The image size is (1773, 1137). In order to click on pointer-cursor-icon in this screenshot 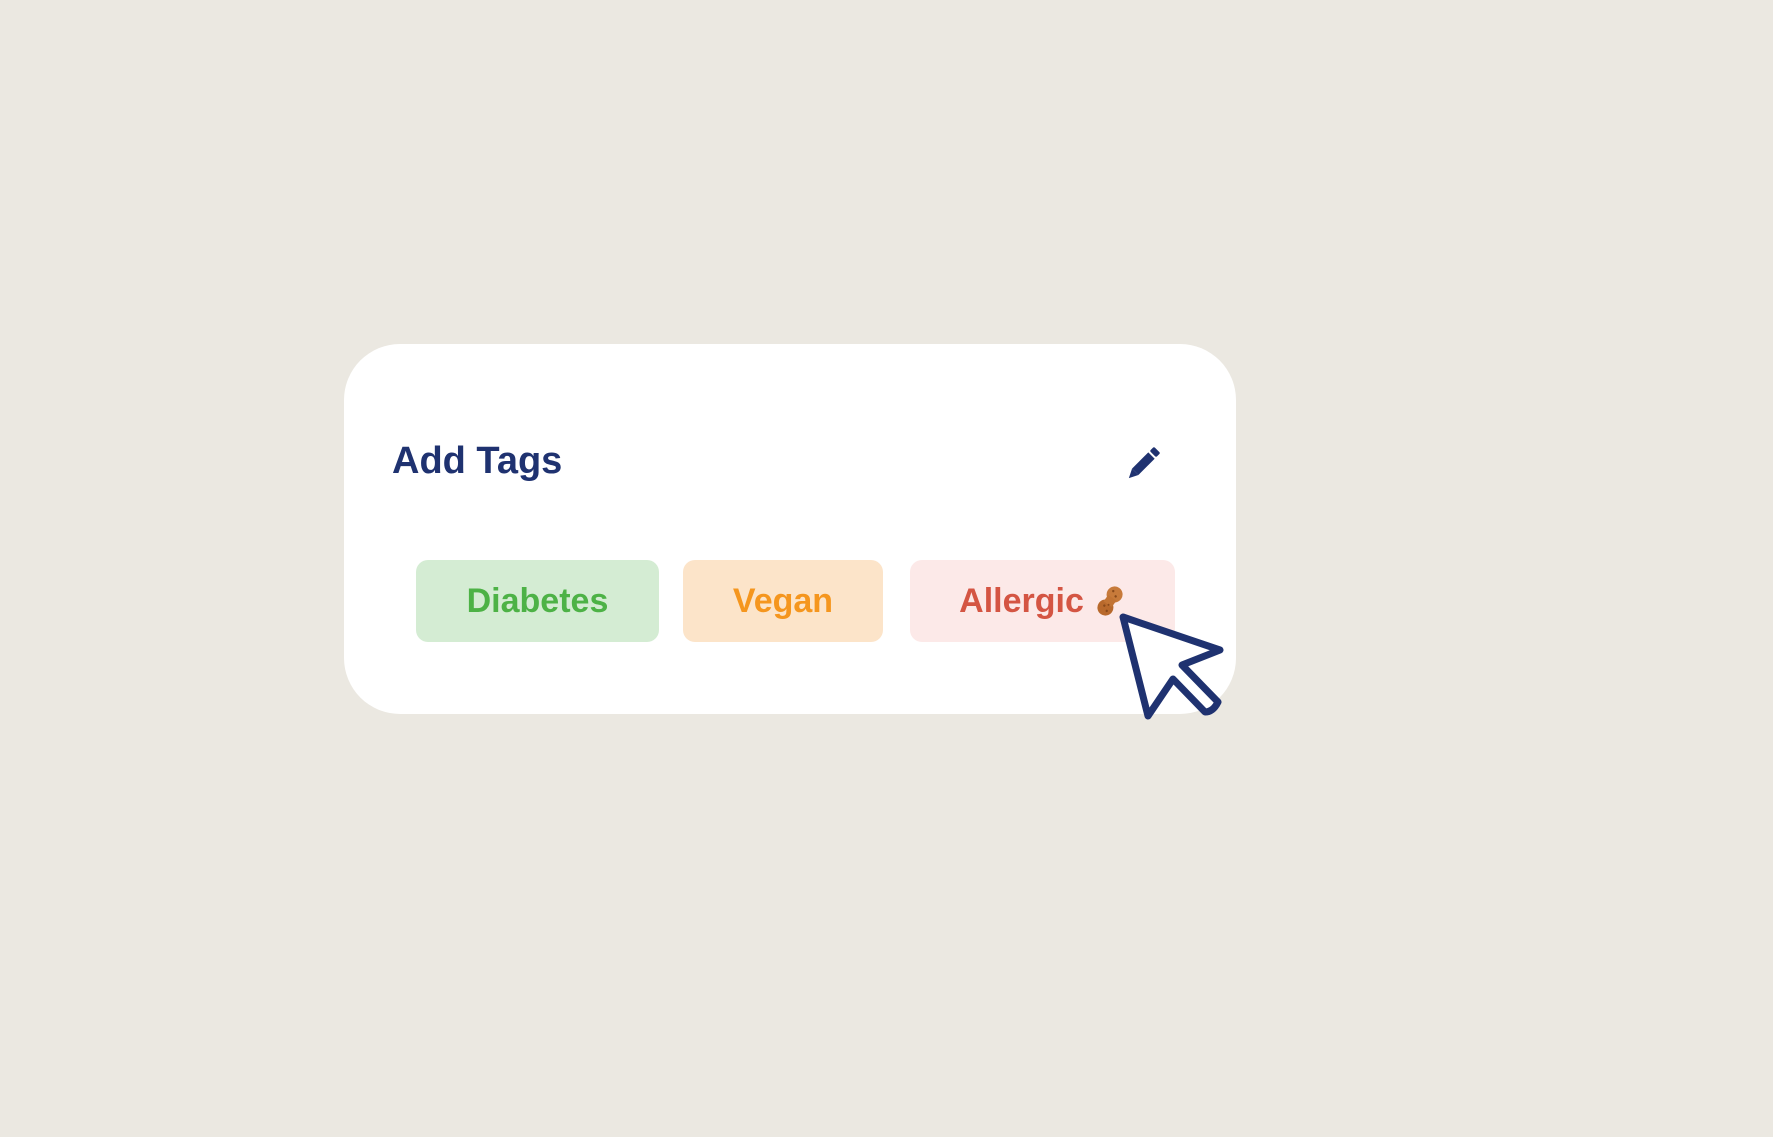, I will do `click(1173, 666)`.